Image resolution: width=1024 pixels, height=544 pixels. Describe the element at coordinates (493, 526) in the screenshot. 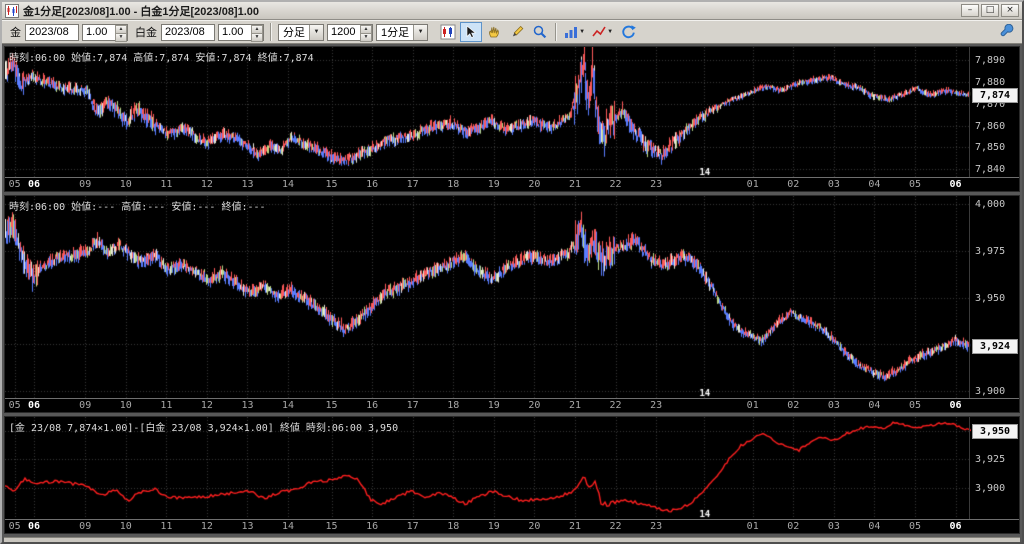

I see `x-hour-label: 19` at that location.